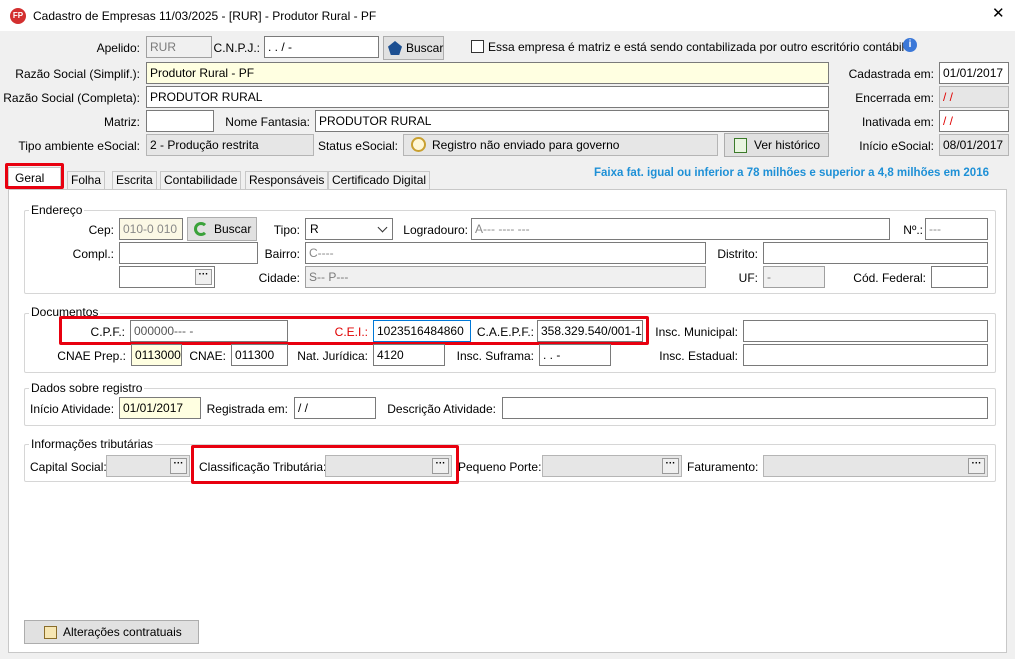  Describe the element at coordinates (956, 229) in the screenshot. I see `numero-field: ---` at that location.